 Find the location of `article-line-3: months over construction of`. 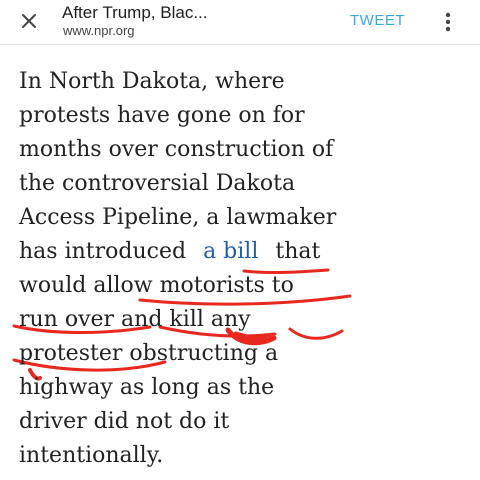

article-line-3: months over construction of is located at coordinates (177, 149).